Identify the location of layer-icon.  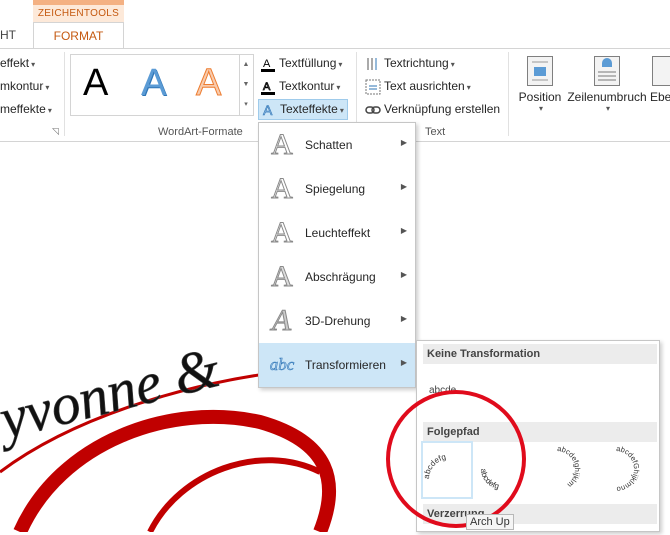
(661, 71).